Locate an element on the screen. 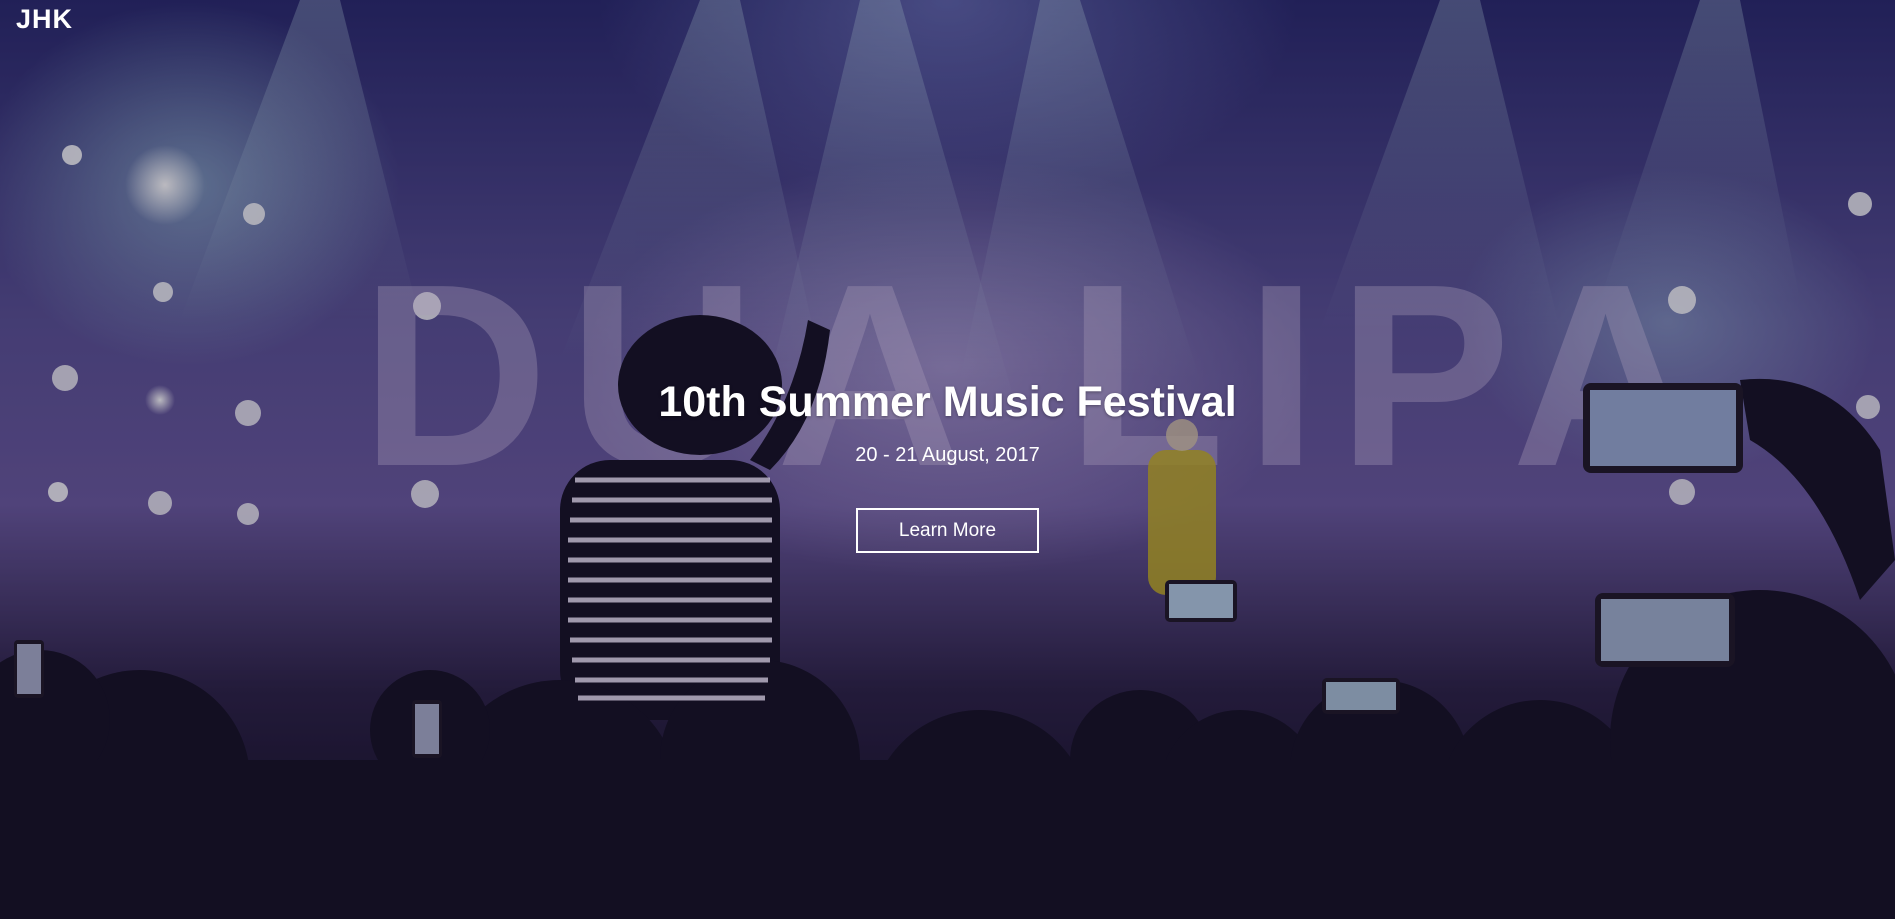 This screenshot has width=1895, height=919. hero-title: 10th Summer Music Festival is located at coordinates (947, 402).